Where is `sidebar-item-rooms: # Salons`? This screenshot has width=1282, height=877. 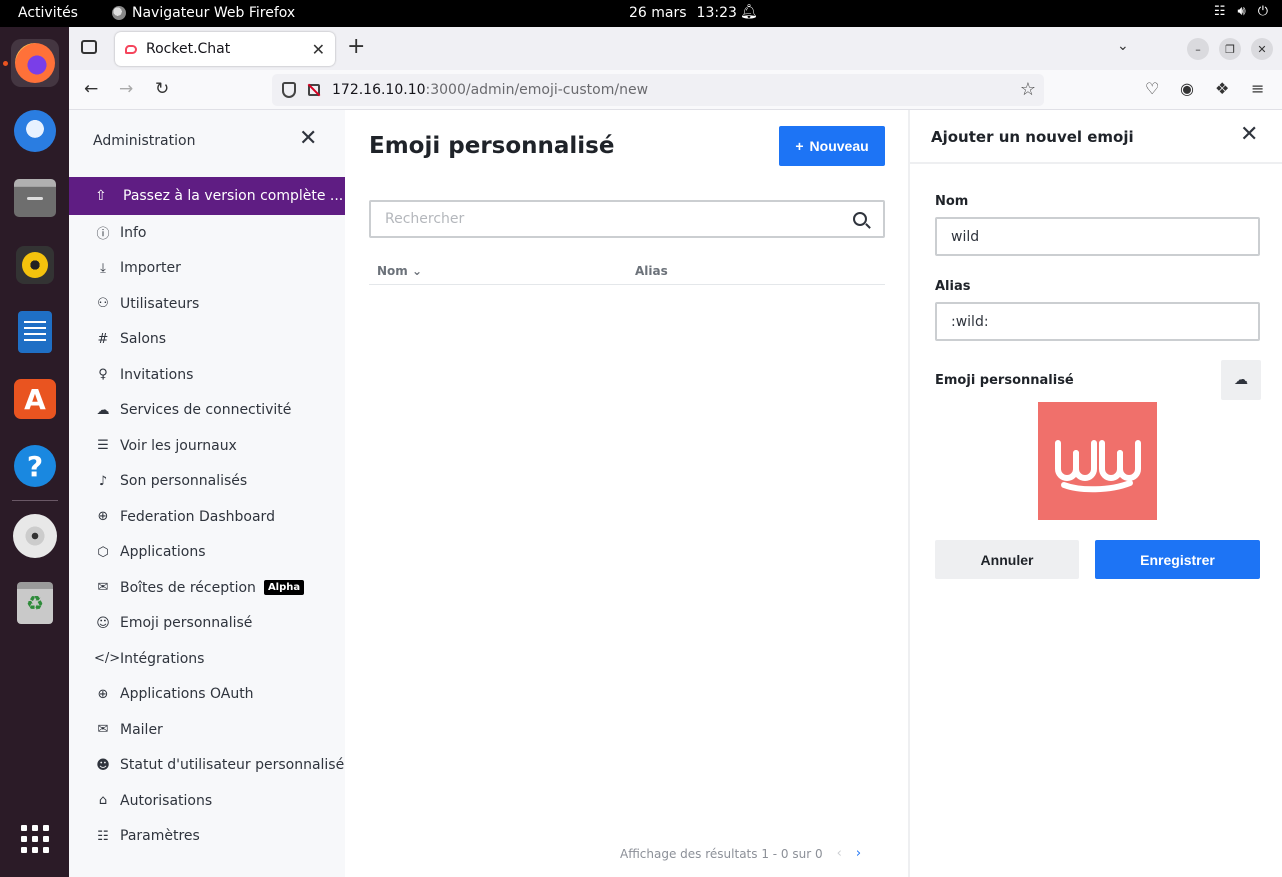
sidebar-item-rooms: # Salons is located at coordinates (207, 340).